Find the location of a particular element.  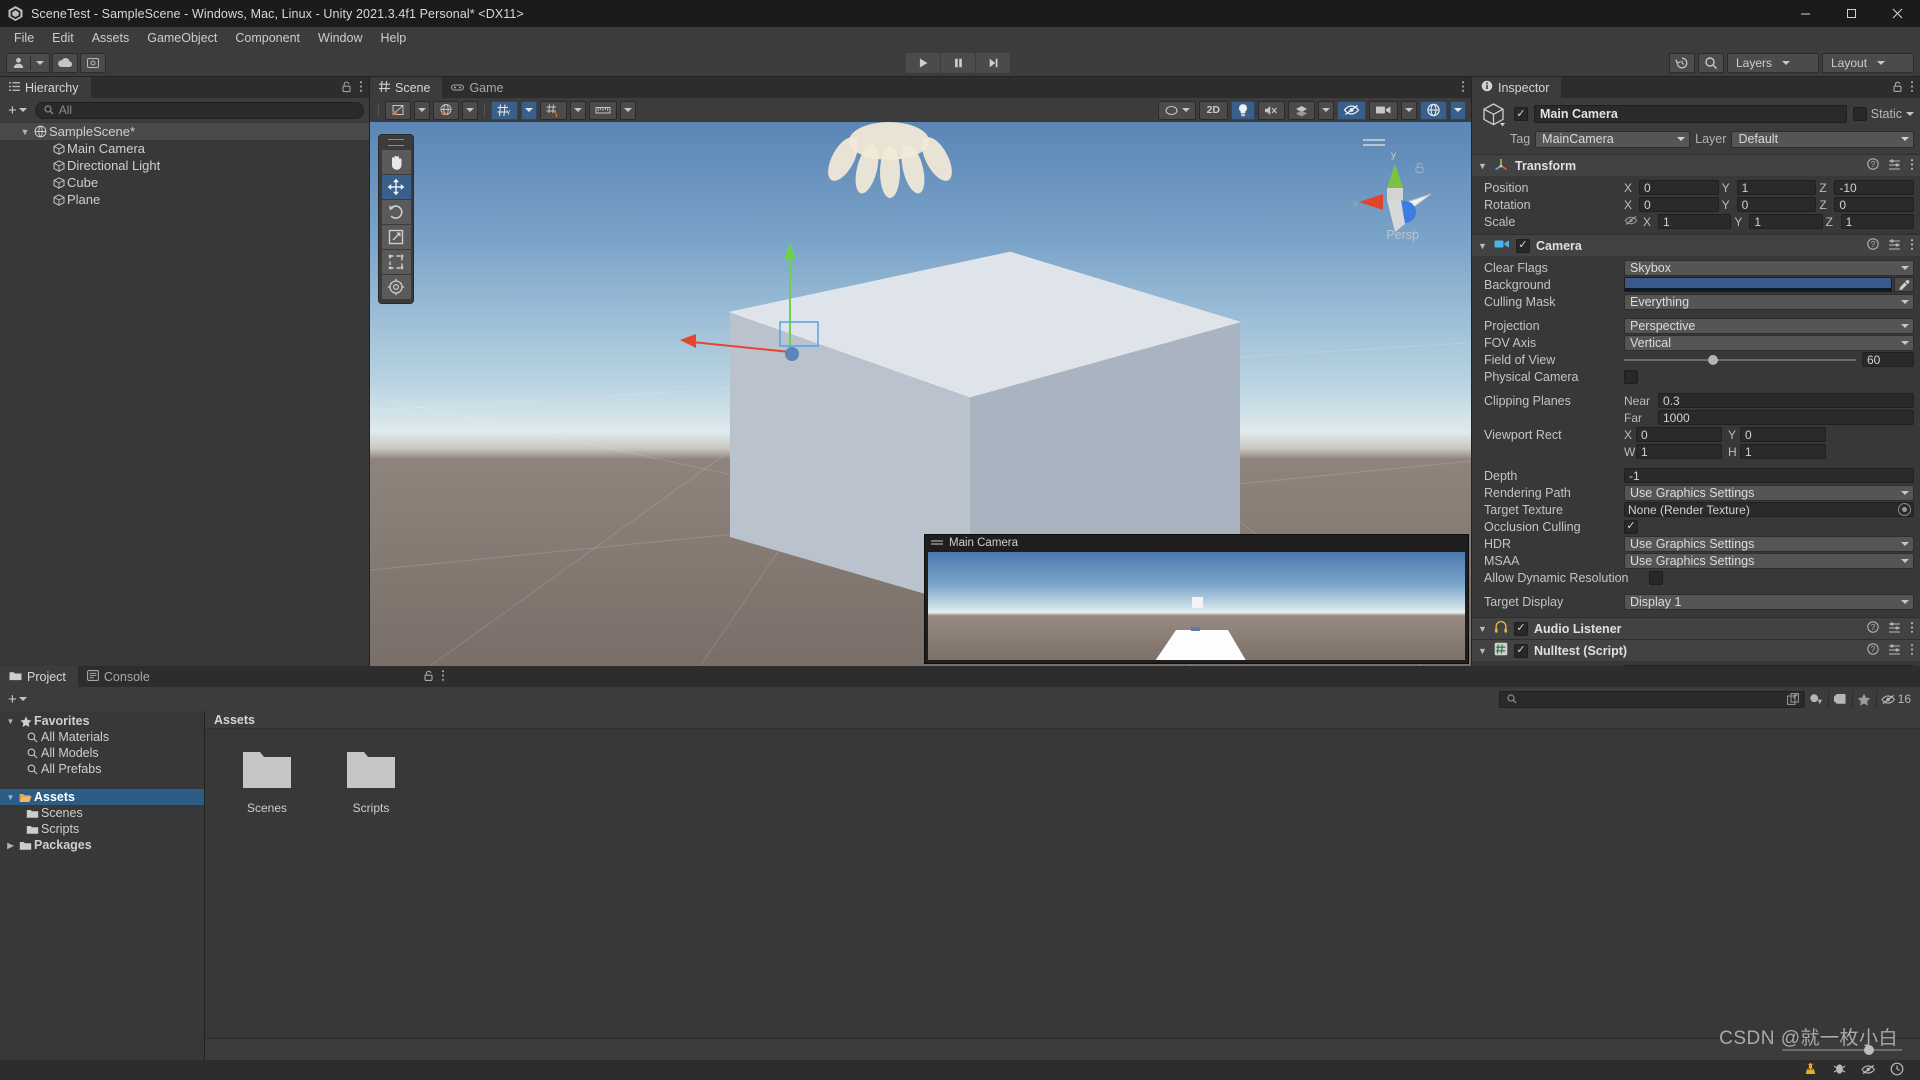

hierarchy-item-plane: Plane is located at coordinates (184, 199).